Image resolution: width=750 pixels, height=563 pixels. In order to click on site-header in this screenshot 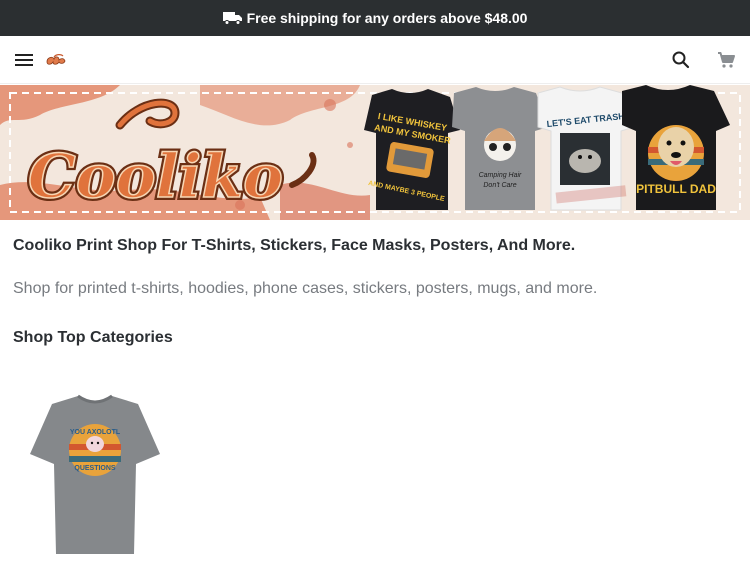, I will do `click(375, 60)`.